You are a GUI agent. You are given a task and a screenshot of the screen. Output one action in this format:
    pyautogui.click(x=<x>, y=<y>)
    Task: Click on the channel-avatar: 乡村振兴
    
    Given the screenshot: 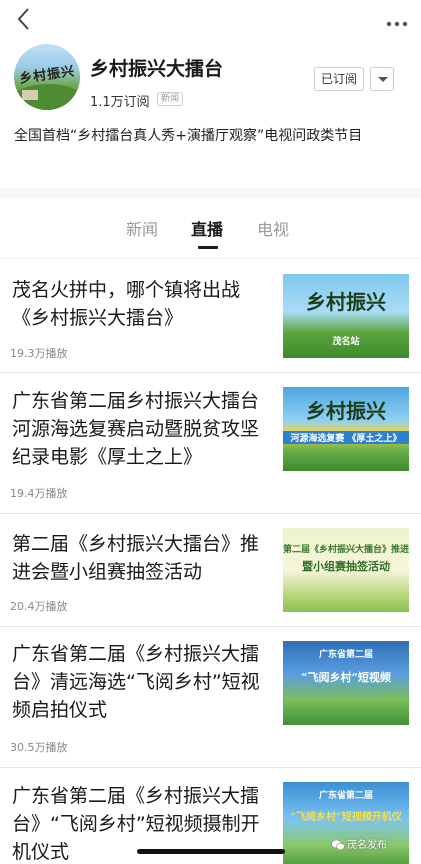 What is the action you would take?
    pyautogui.click(x=47, y=77)
    